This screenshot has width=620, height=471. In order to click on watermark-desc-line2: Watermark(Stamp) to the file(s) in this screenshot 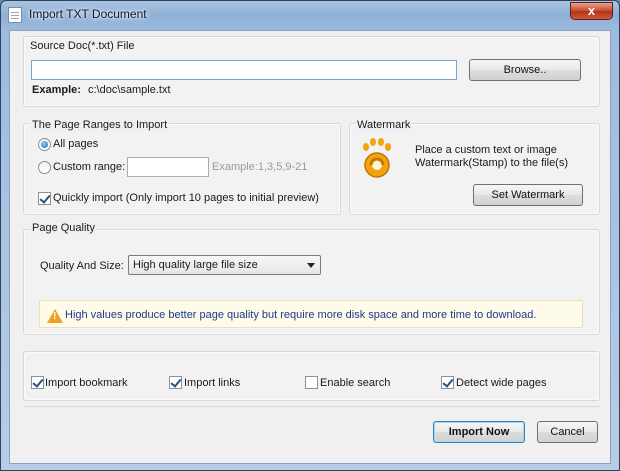, I will do `click(492, 163)`.